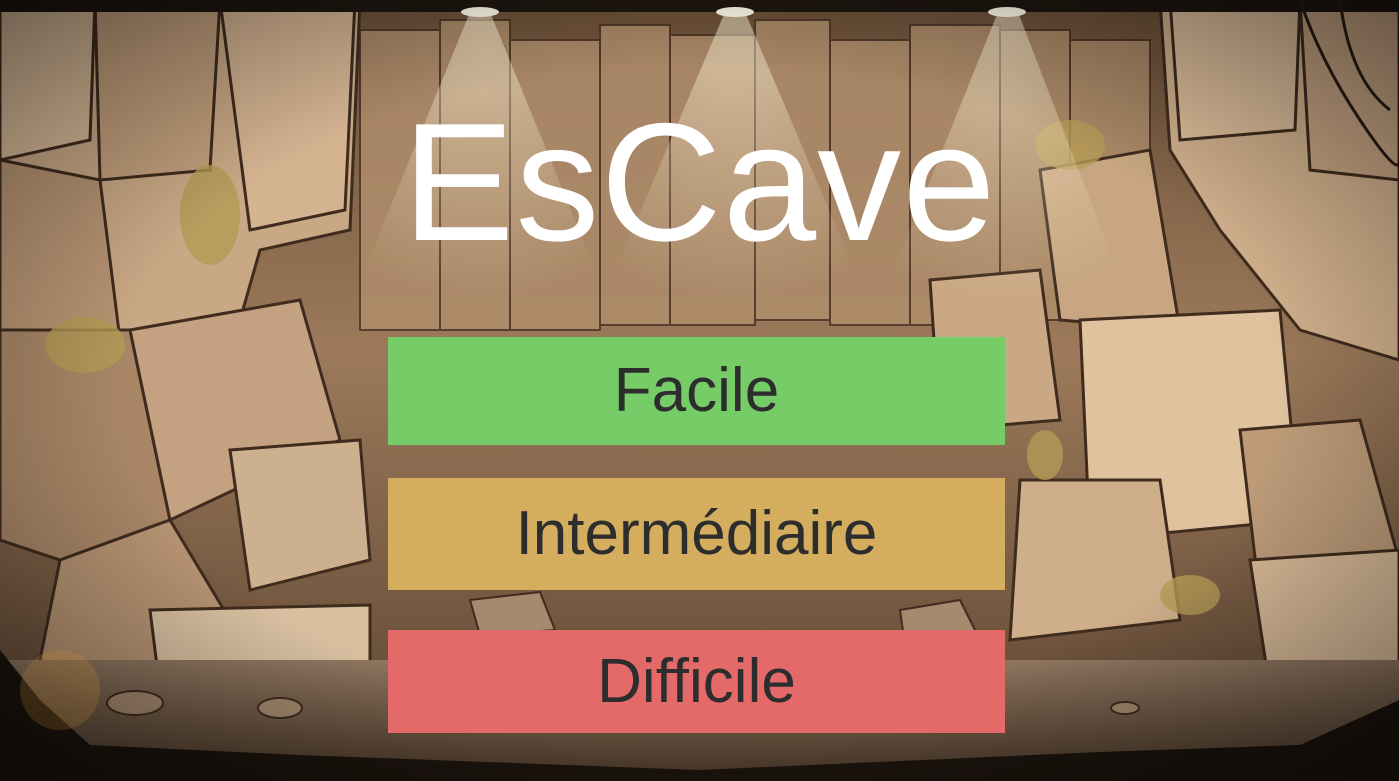 Image resolution: width=1399 pixels, height=781 pixels. Describe the element at coordinates (696, 534) in the screenshot. I see `intermediate-difficulty-button: Intermédiaire` at that location.